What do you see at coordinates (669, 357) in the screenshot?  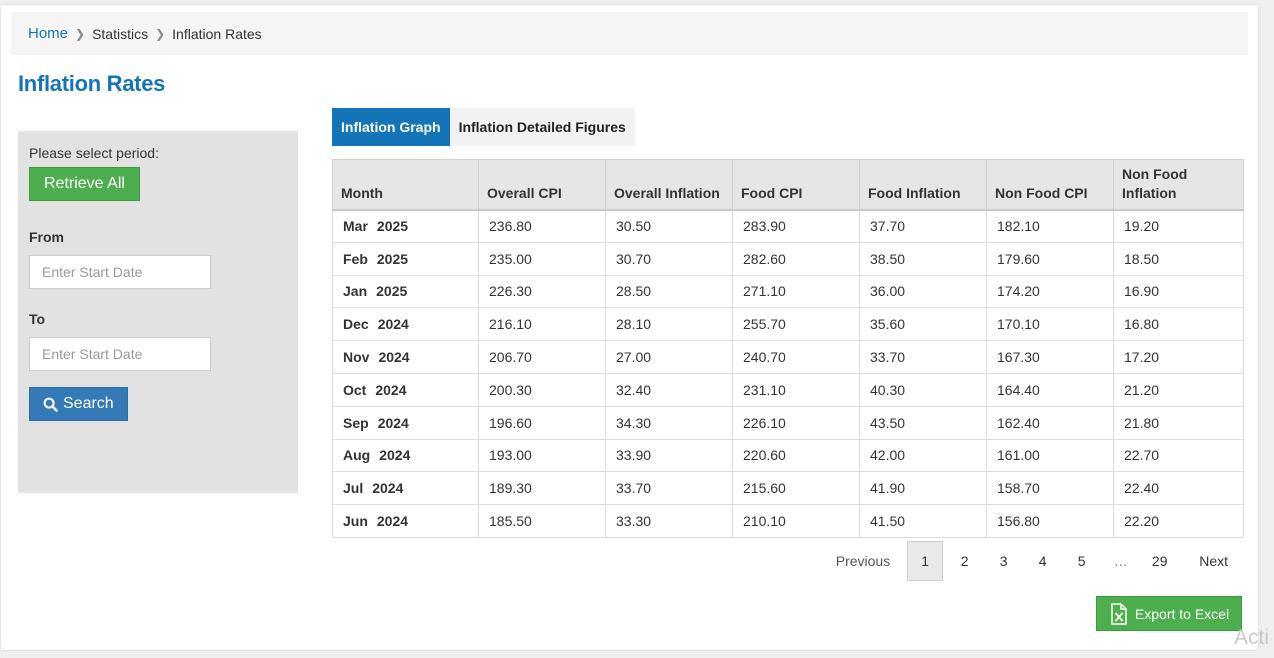 I see `cell-overall-inflation: 27.00` at bounding box center [669, 357].